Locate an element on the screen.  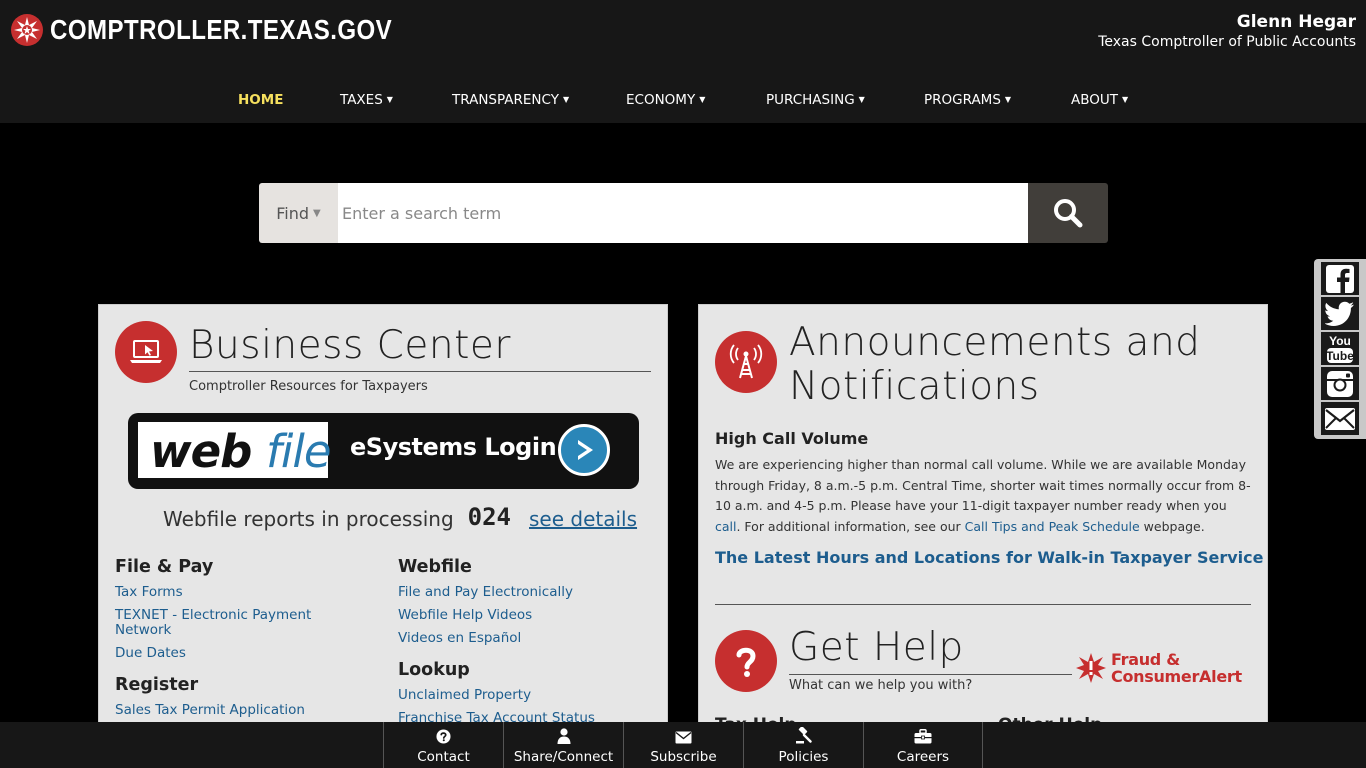
business-center-title: Business Center is located at coordinates (350, 345).